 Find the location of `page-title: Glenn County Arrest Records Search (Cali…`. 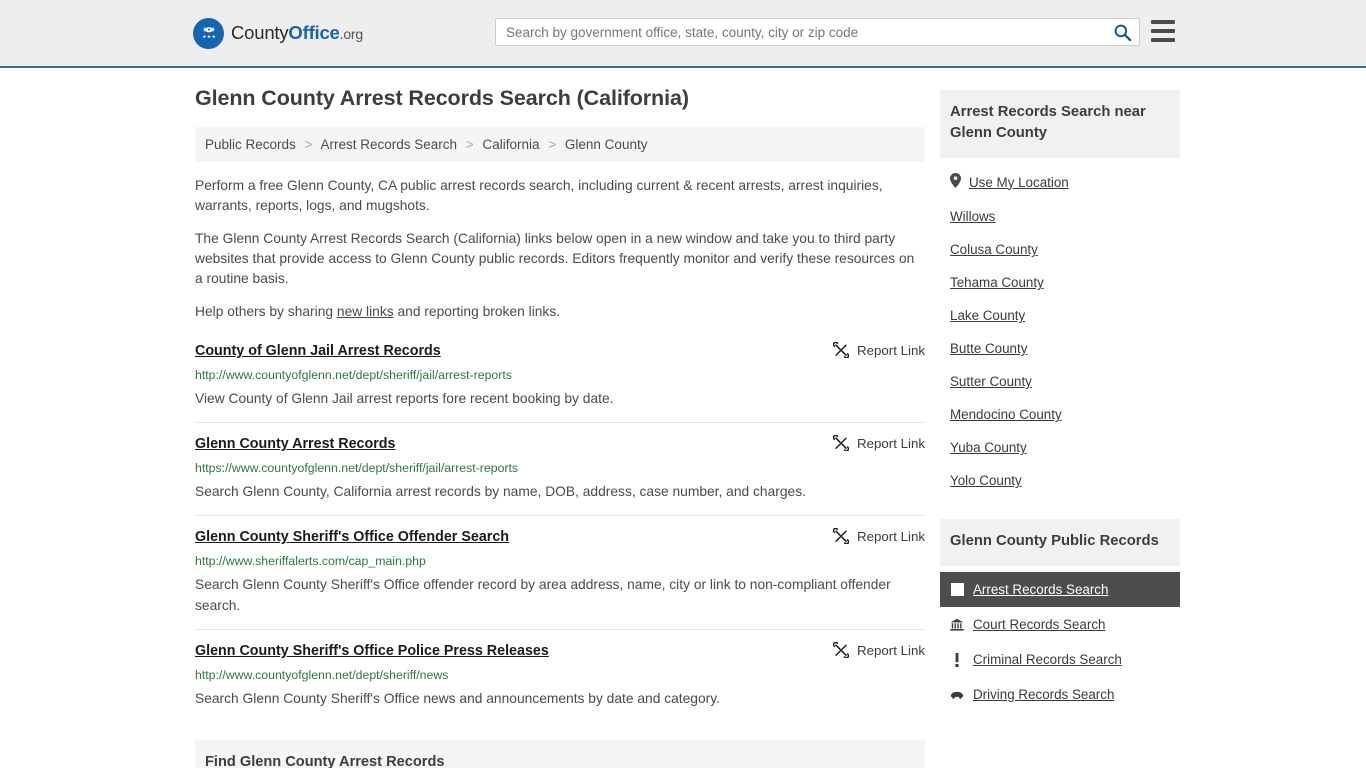

page-title: Glenn County Arrest Records Search (Cali… is located at coordinates (442, 98).